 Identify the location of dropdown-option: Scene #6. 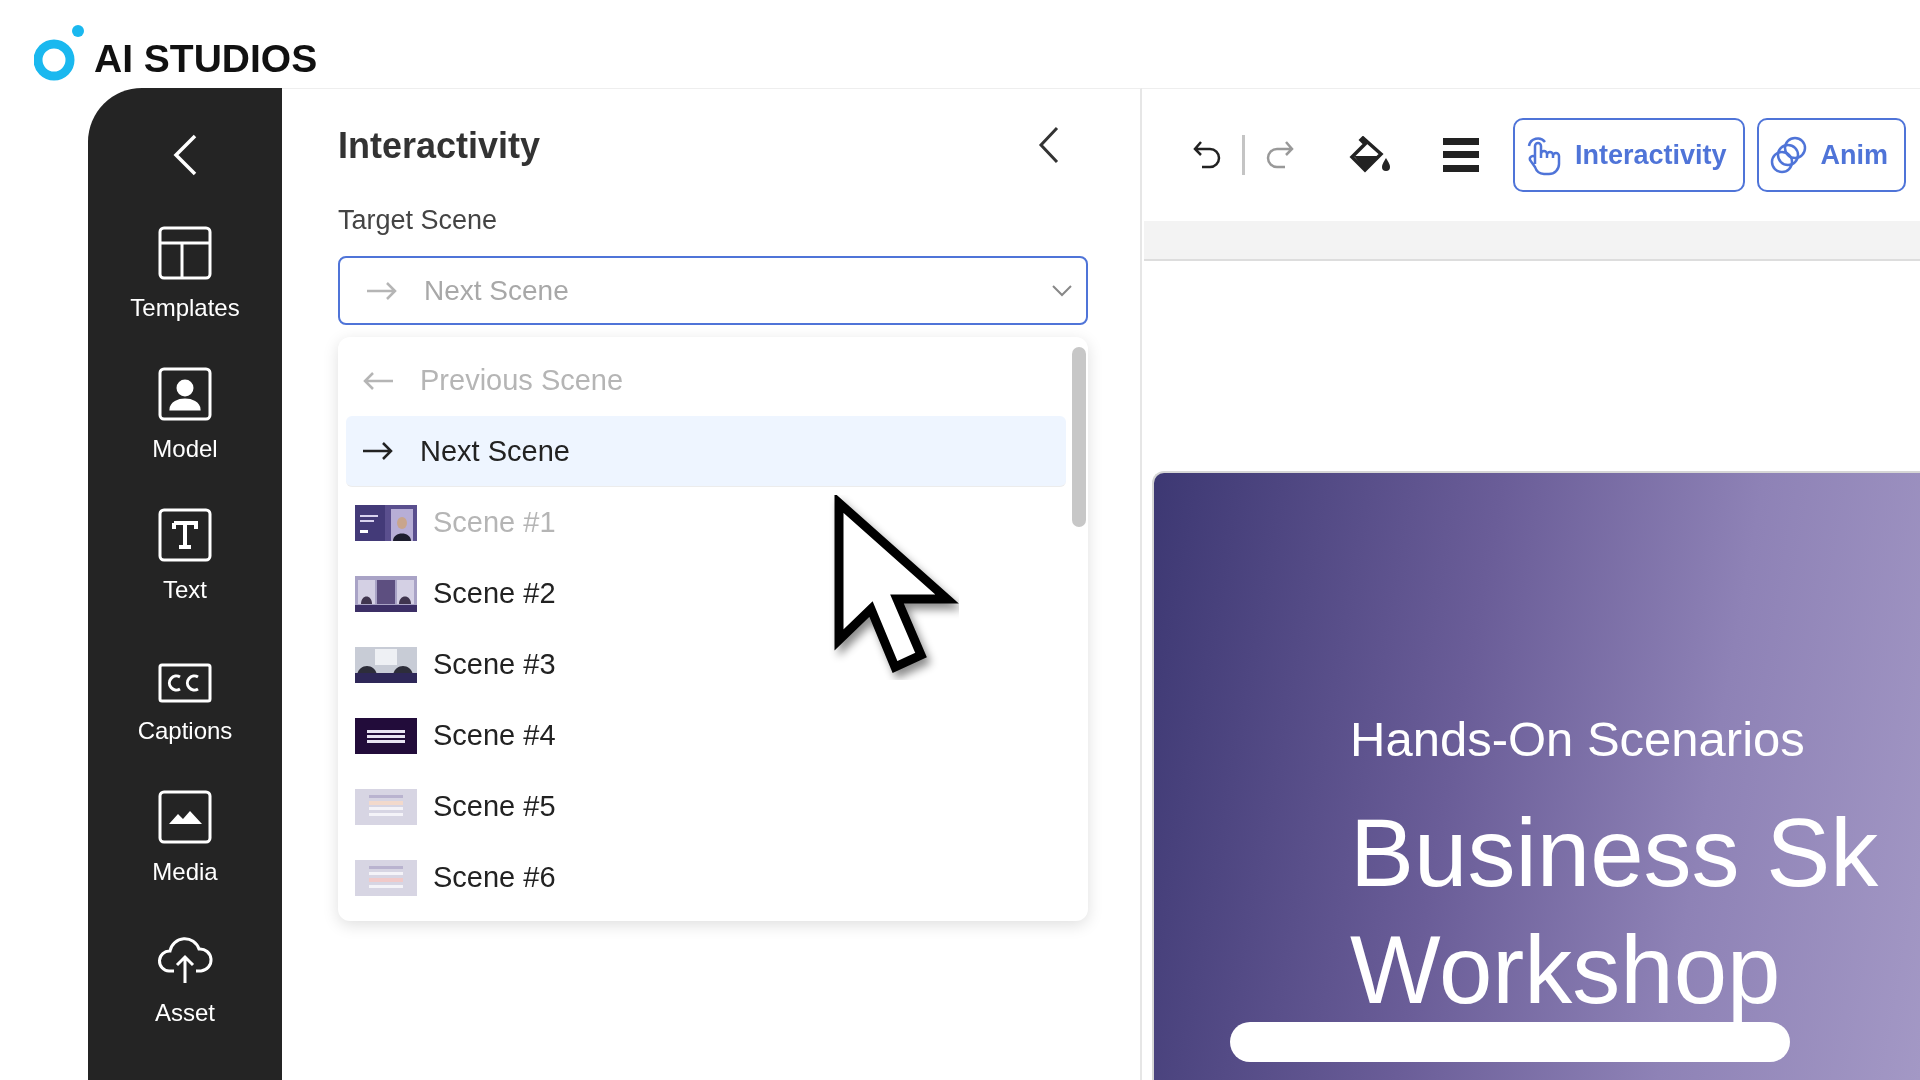
(702, 877).